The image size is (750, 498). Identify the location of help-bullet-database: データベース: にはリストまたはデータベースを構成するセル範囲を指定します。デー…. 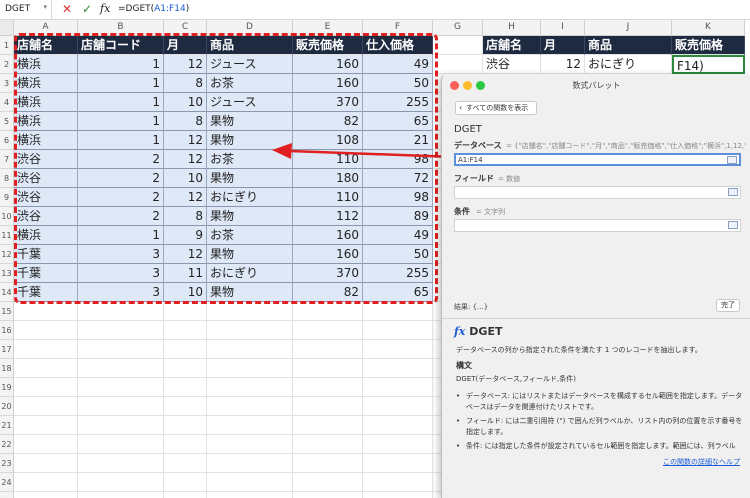
(601, 402).